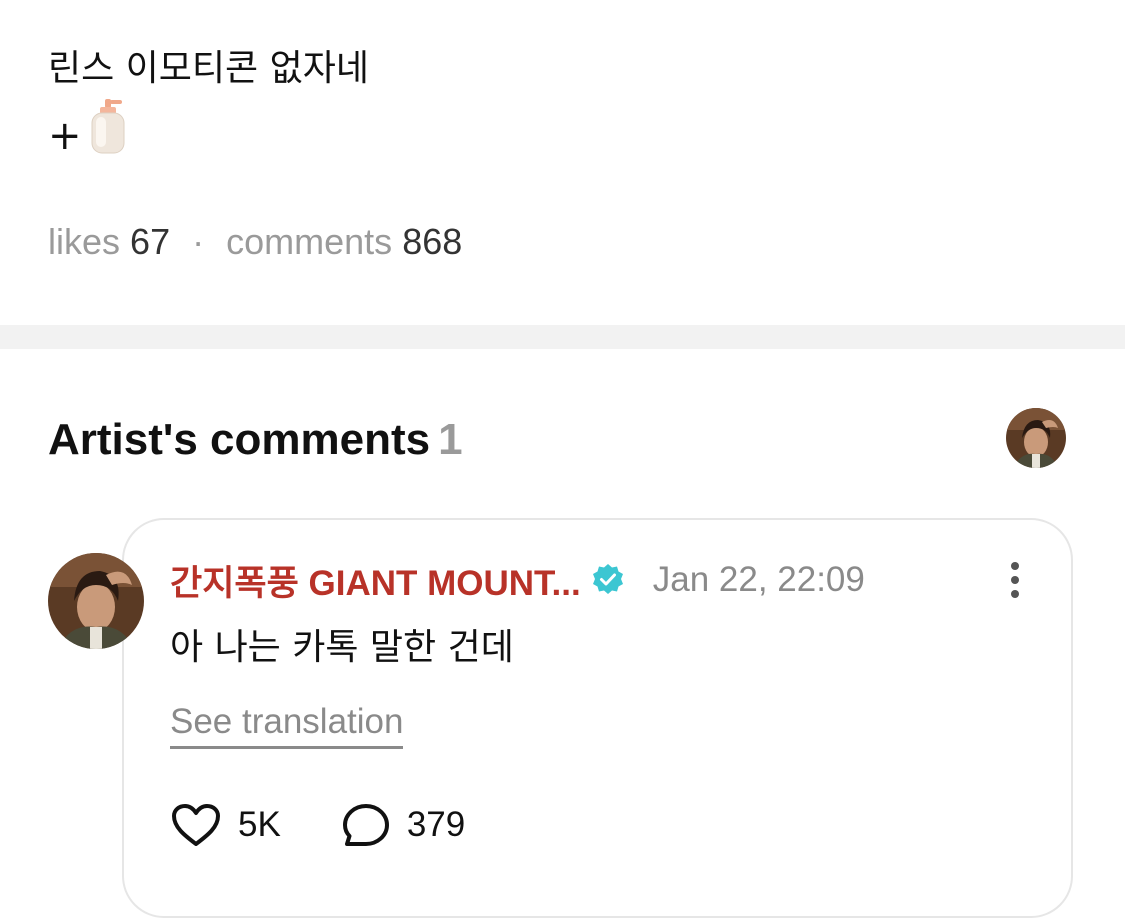  I want to click on artist-comments-header: Artist's comments 1, so click(562, 439).